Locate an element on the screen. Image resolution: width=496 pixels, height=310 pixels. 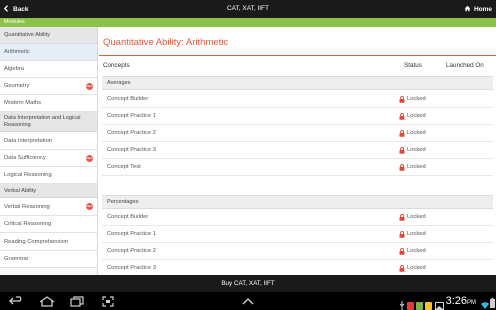
sidebar-item-data-interpretation: Data Interpretation is located at coordinates (48, 141).